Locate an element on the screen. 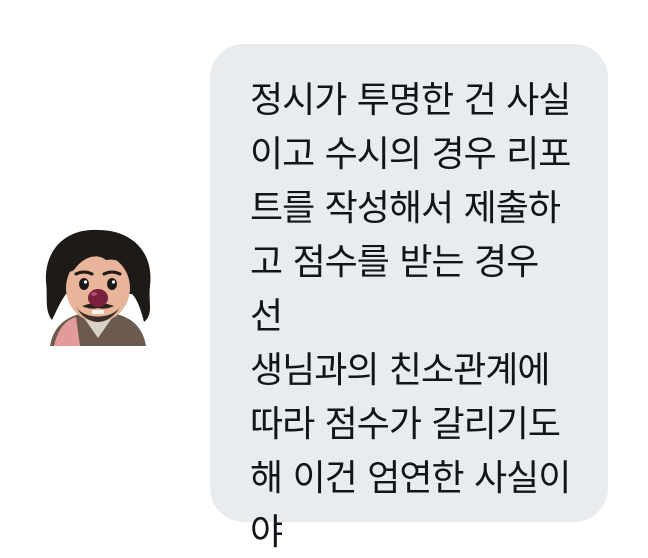  cartoon-avatar-icon is located at coordinates (98, 287).